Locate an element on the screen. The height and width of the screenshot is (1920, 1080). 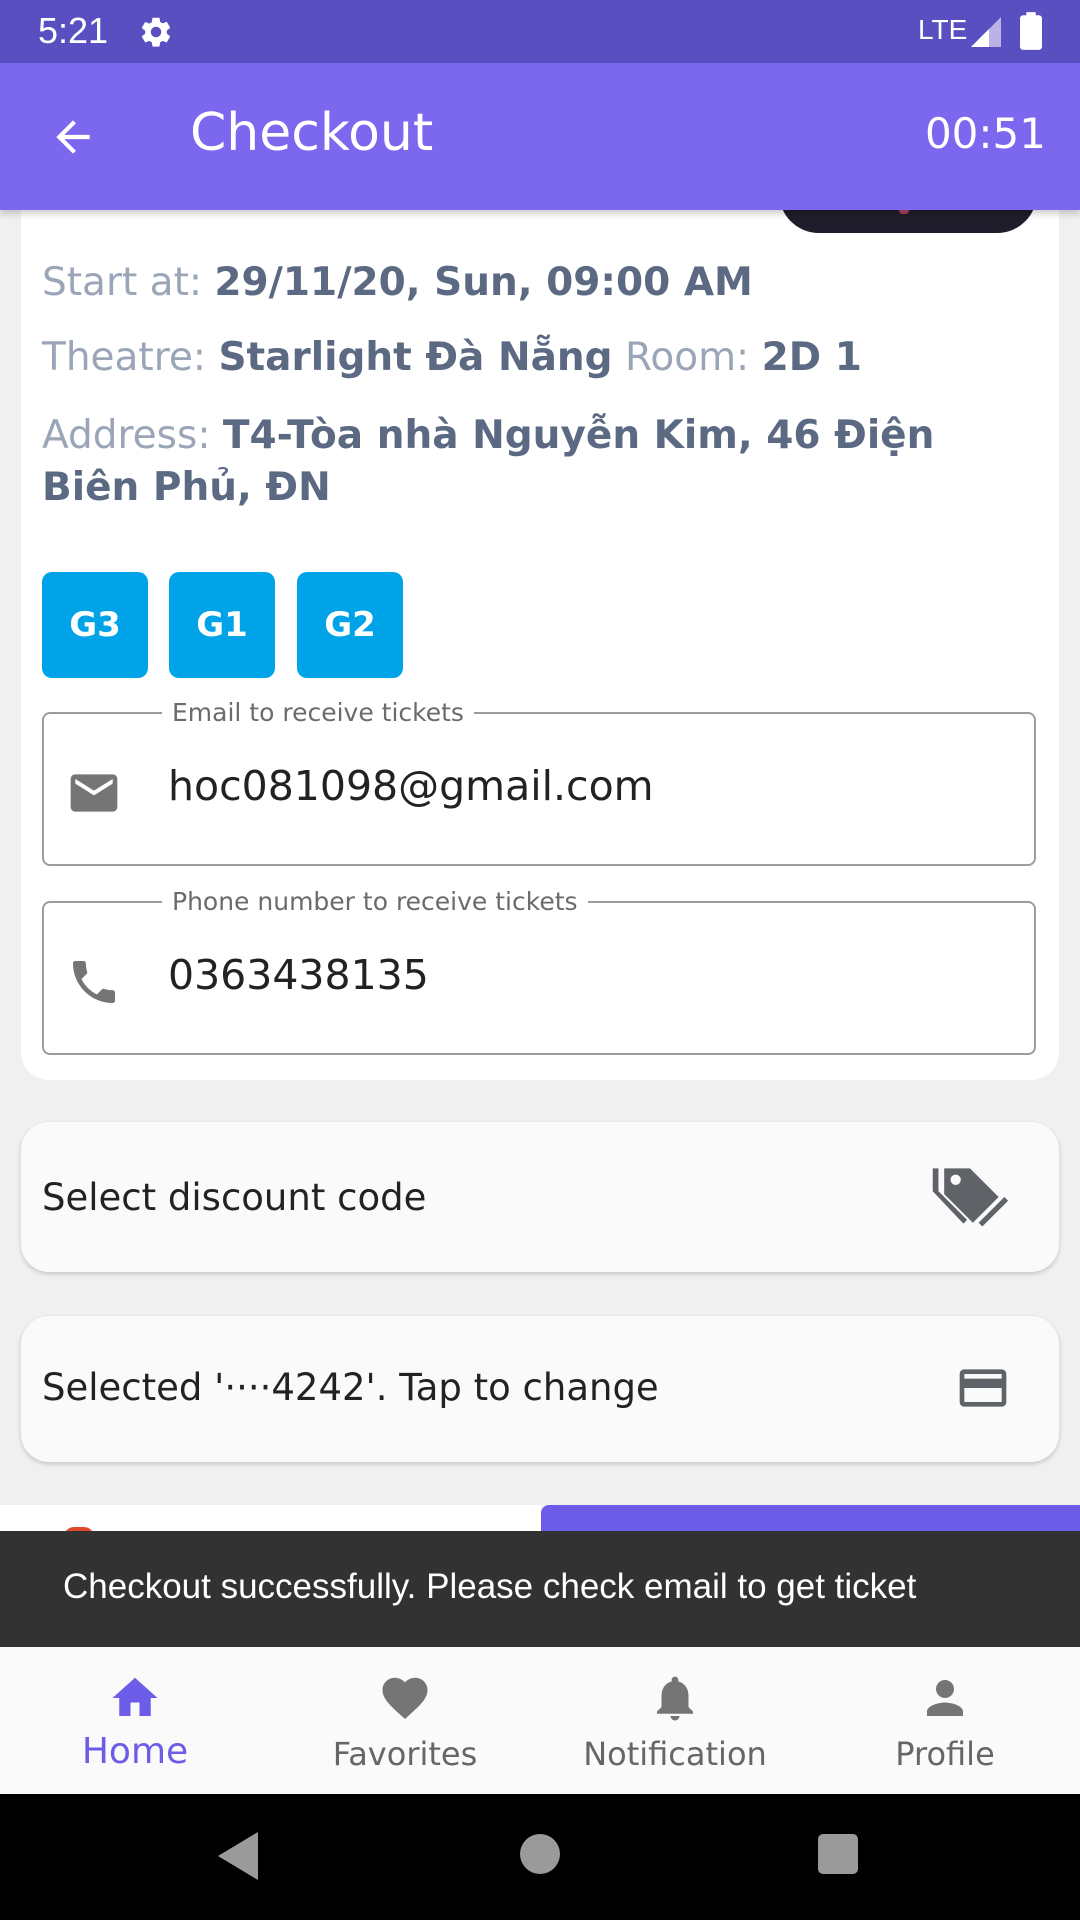
payment-card-button: Selected '····4242'. Tap to change is located at coordinates (540, 1389).